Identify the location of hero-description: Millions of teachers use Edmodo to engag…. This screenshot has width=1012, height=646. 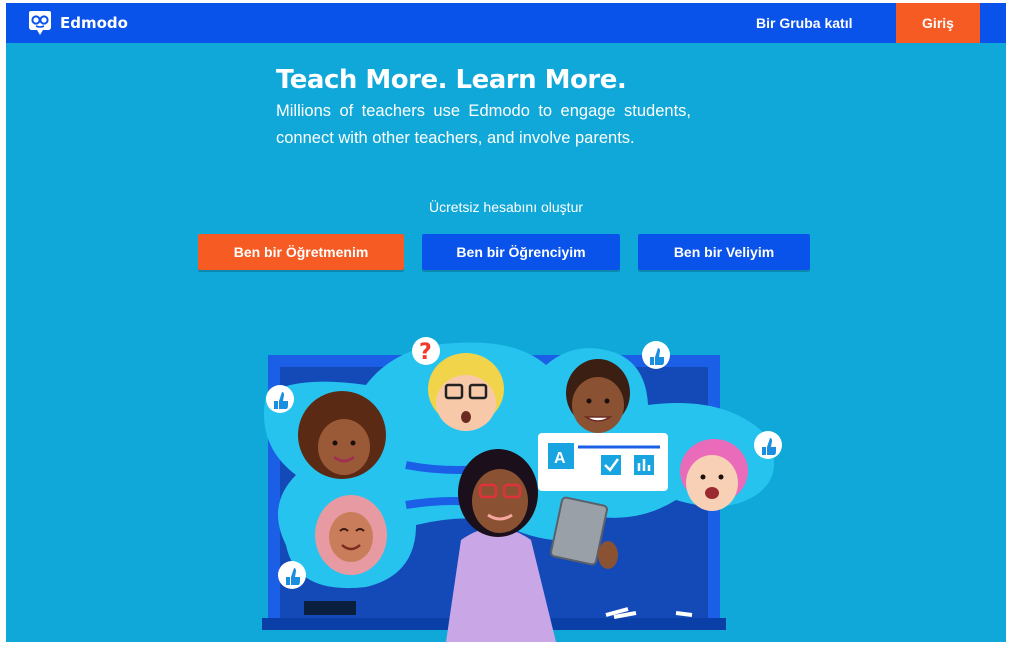
(483, 124).